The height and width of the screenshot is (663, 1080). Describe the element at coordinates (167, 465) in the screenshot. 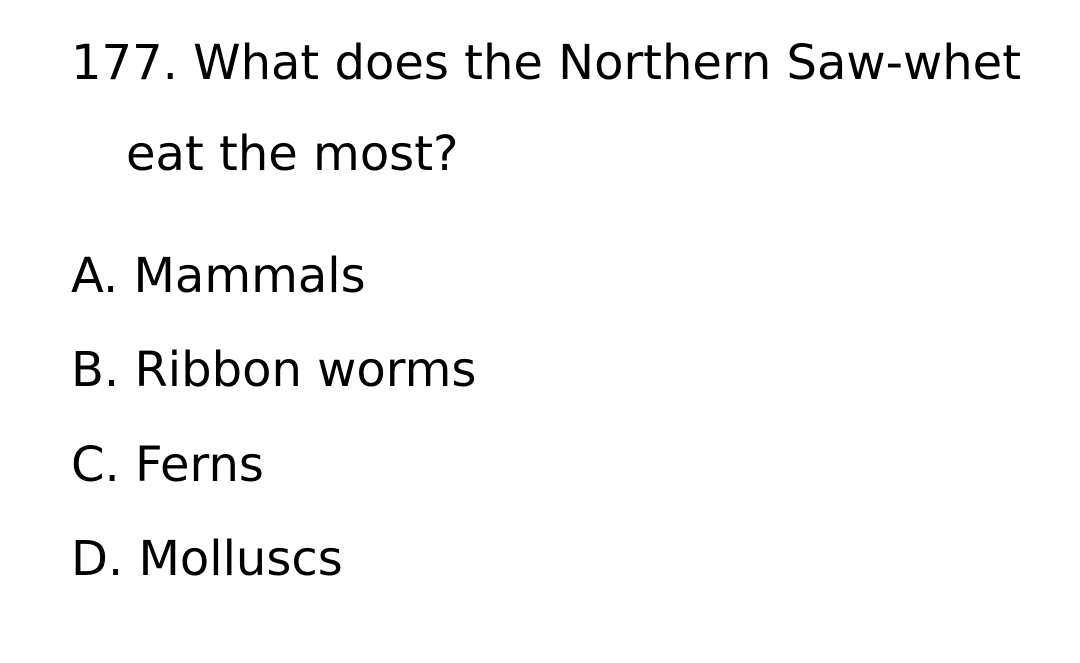

I see `option-c: C. Ferns` at that location.